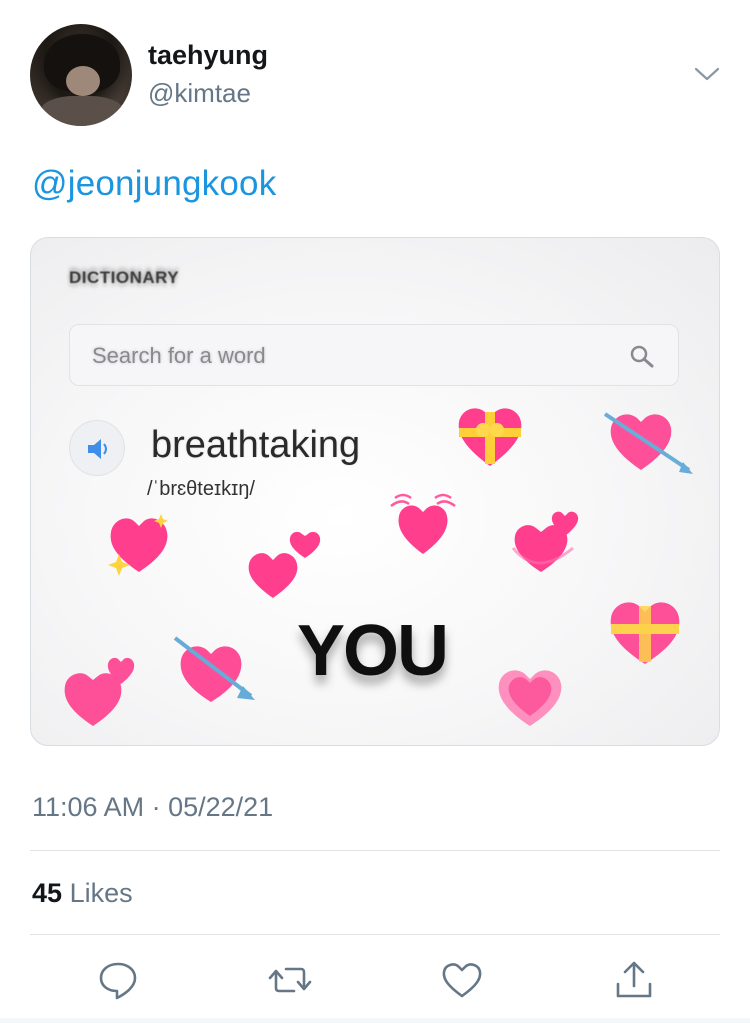 The height and width of the screenshot is (1023, 750). Describe the element at coordinates (530, 698) in the screenshot. I see `growing-heart-icon` at that location.